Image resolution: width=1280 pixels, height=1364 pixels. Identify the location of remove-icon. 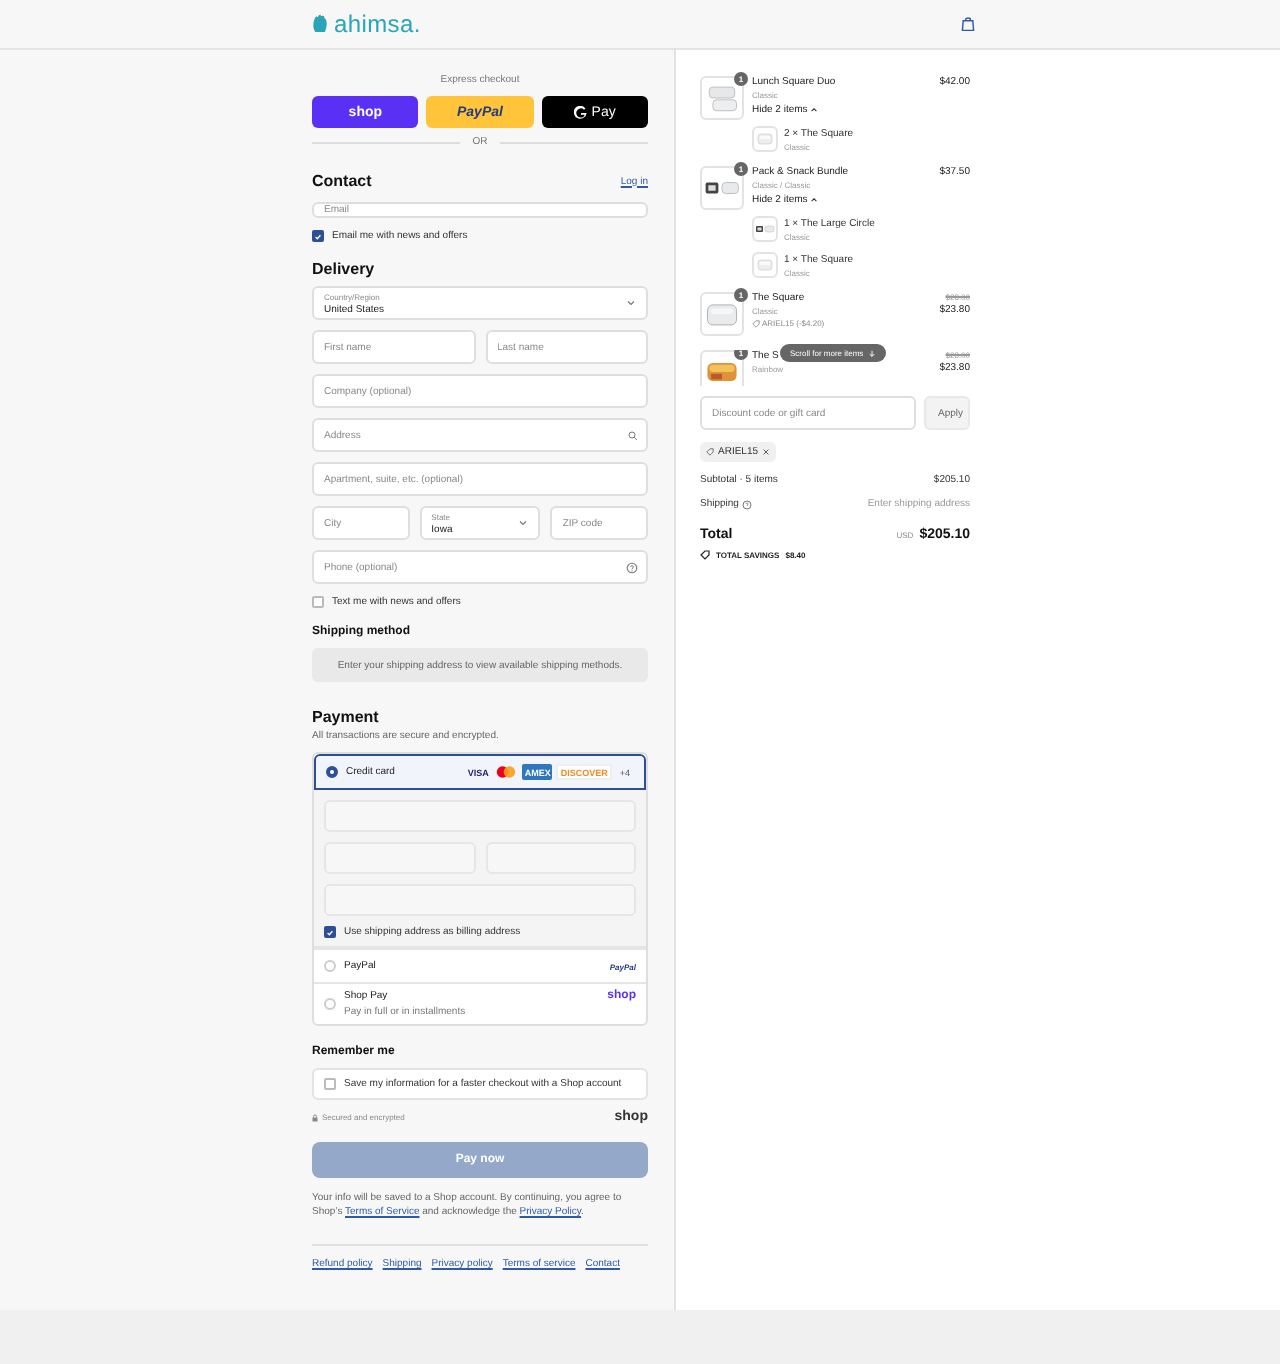
(766, 452).